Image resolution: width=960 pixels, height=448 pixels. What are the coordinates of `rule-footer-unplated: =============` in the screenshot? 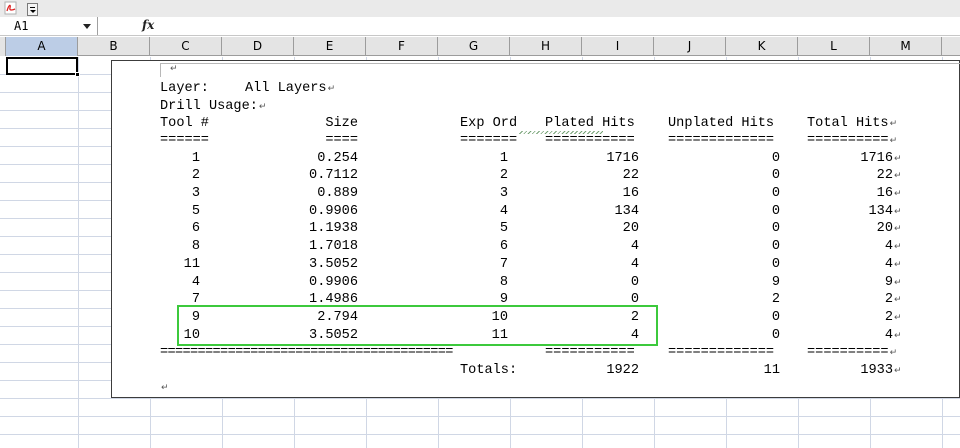 It's located at (721, 352).